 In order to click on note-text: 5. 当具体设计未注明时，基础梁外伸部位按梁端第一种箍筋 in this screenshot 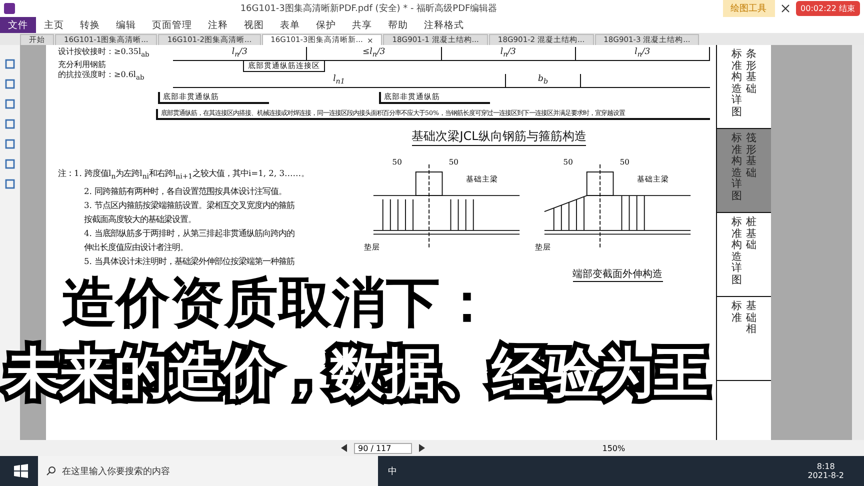, I will do `click(189, 261)`.